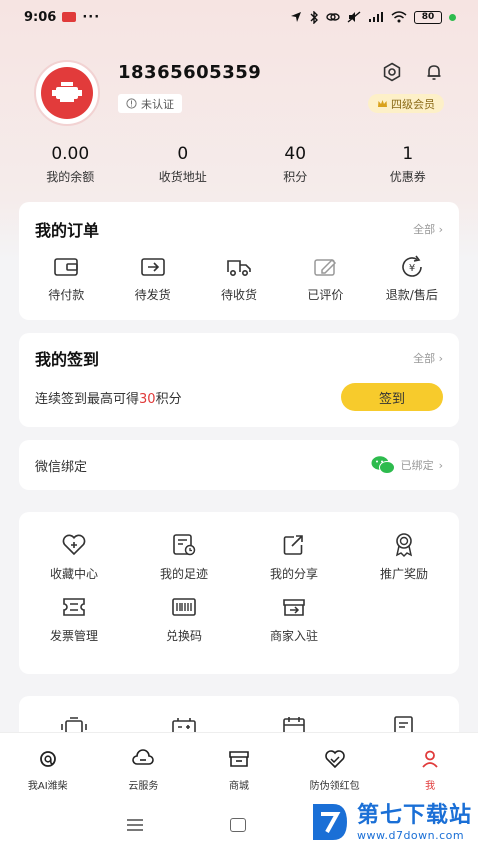  I want to click on order-pending-receipt: 待收货, so click(239, 278).